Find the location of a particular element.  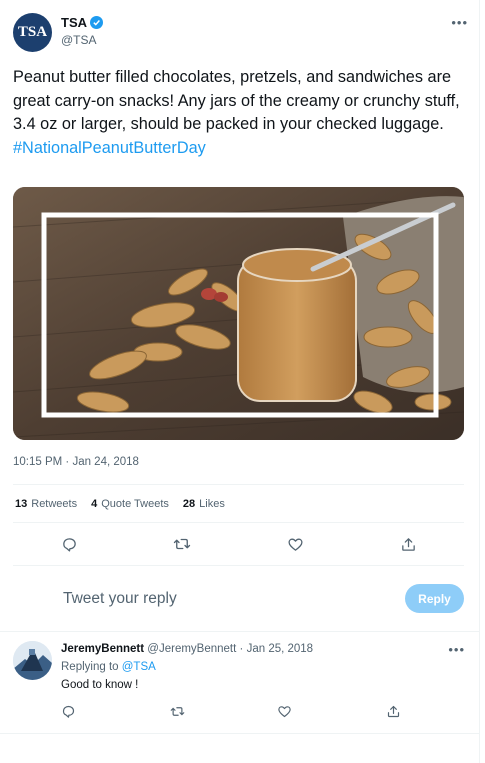

tweet-timestamp: 10:15 PM · Jan 24, 2018 is located at coordinates (76, 462).